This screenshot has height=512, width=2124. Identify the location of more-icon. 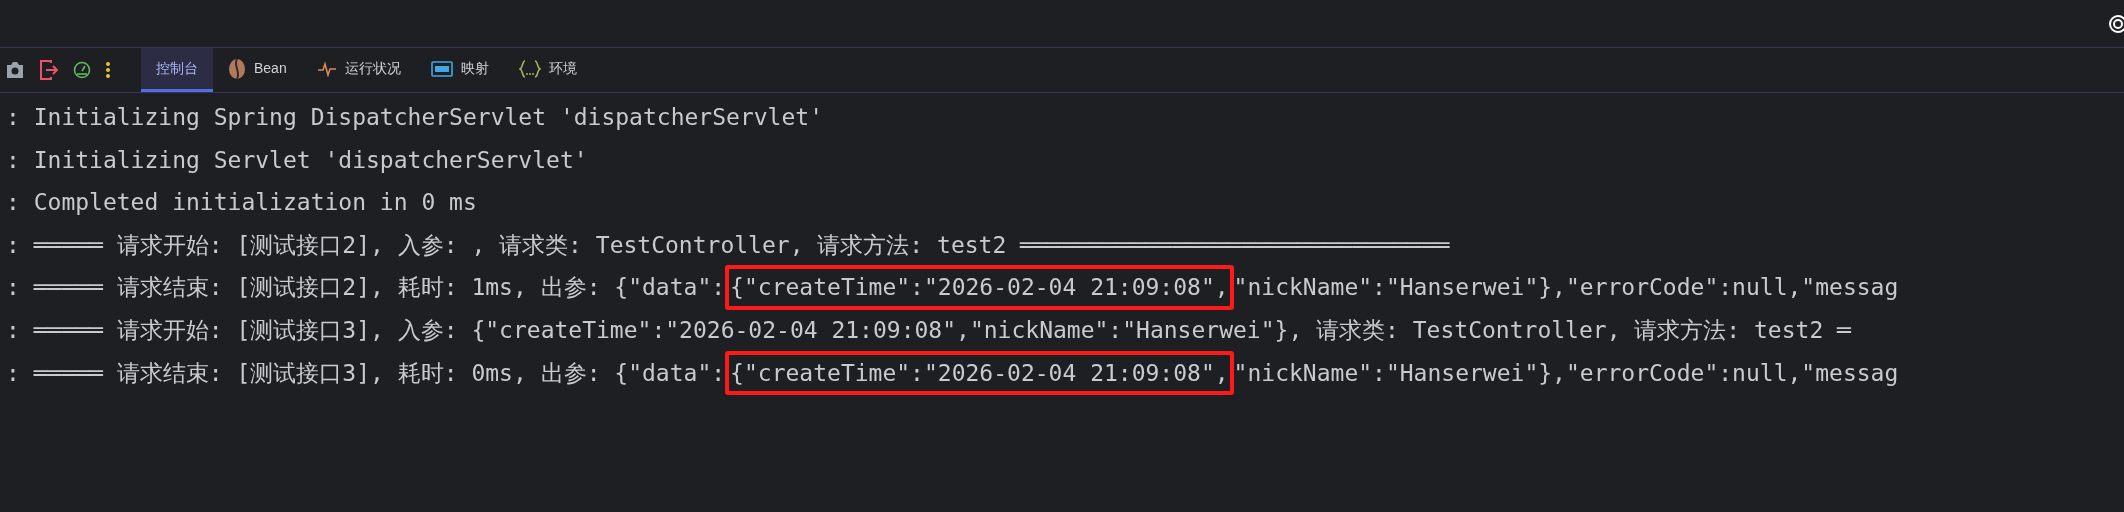
(108, 70).